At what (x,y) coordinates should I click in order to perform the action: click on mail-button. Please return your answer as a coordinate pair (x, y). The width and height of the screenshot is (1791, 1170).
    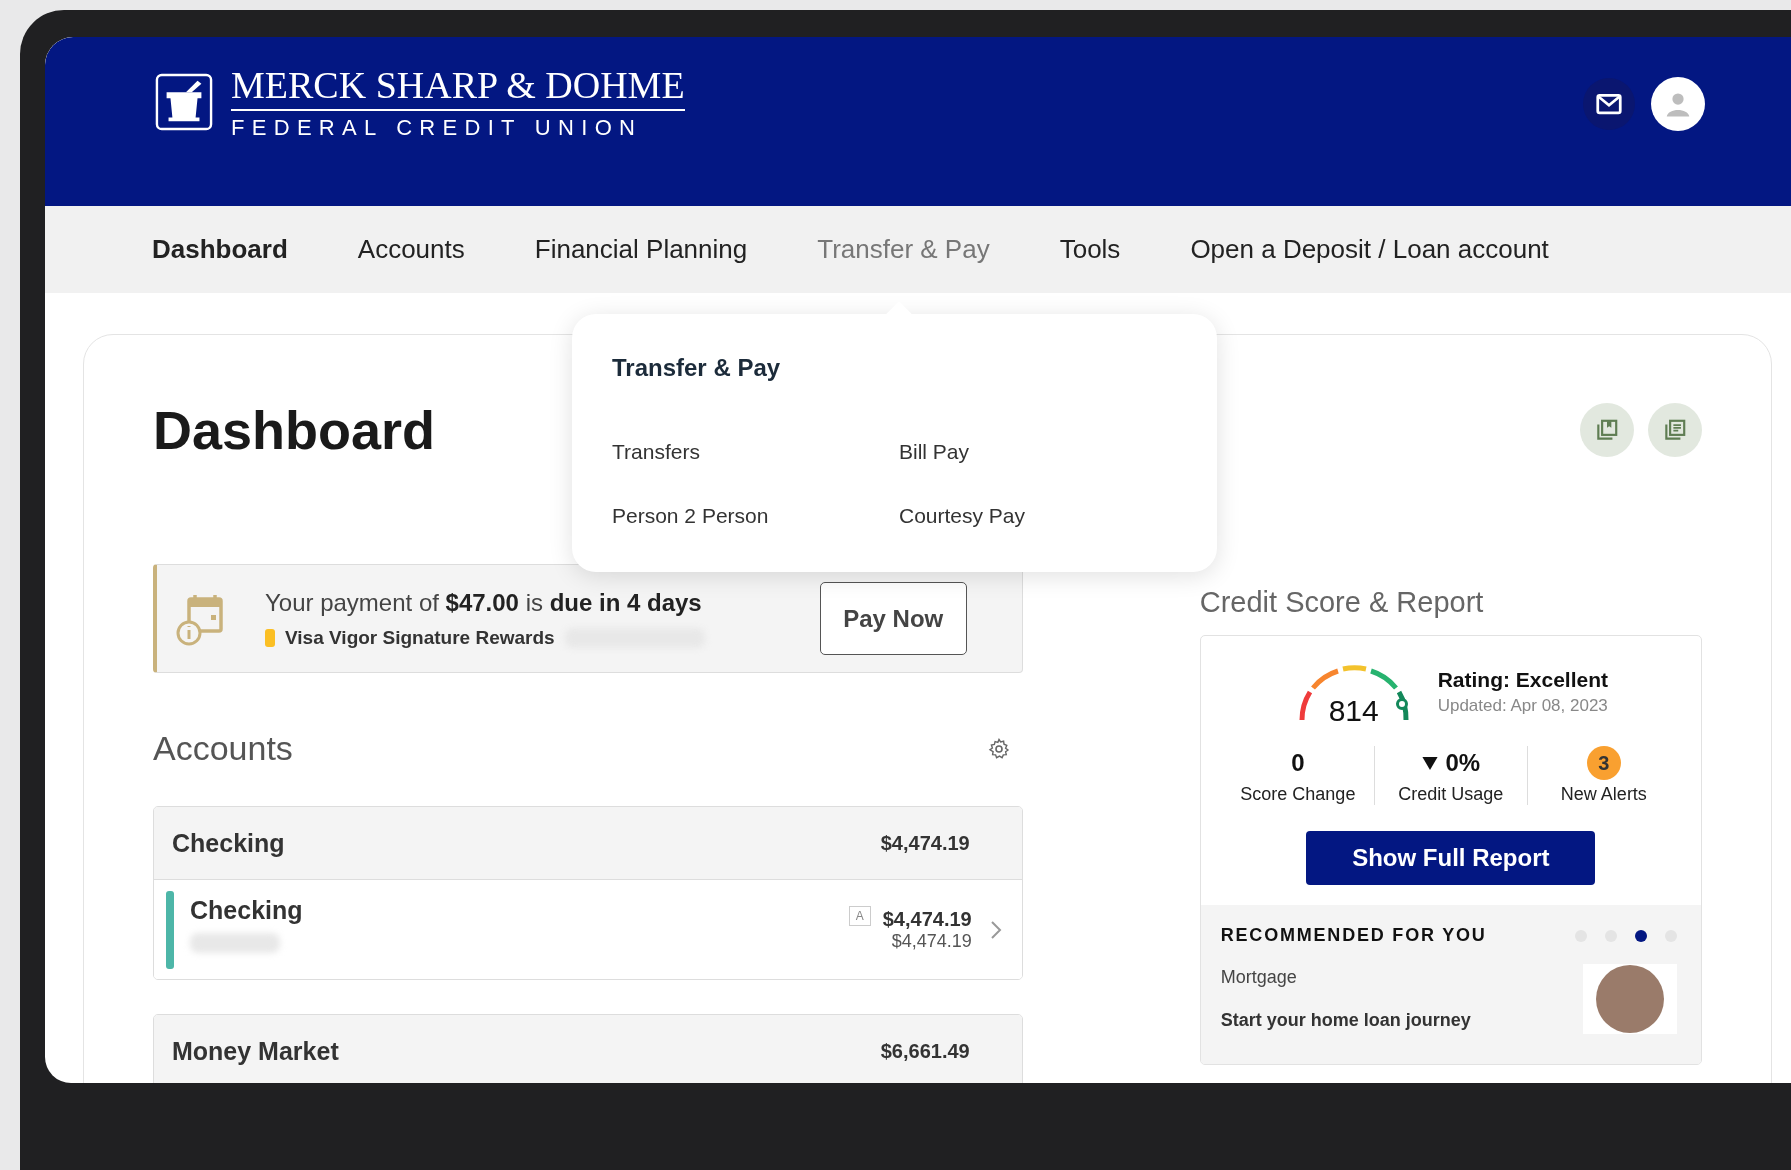
    Looking at the image, I should click on (1609, 104).